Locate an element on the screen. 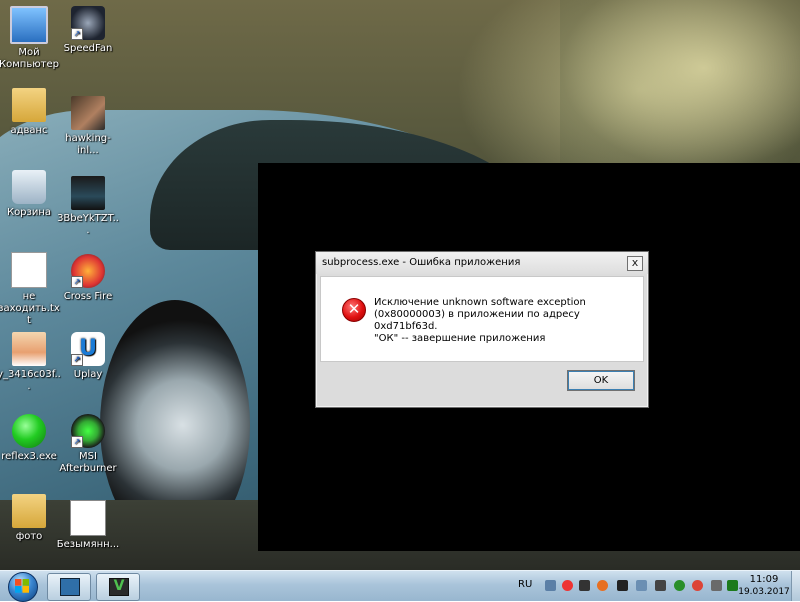  crossfire-icon: ↗ is located at coordinates (88, 271).